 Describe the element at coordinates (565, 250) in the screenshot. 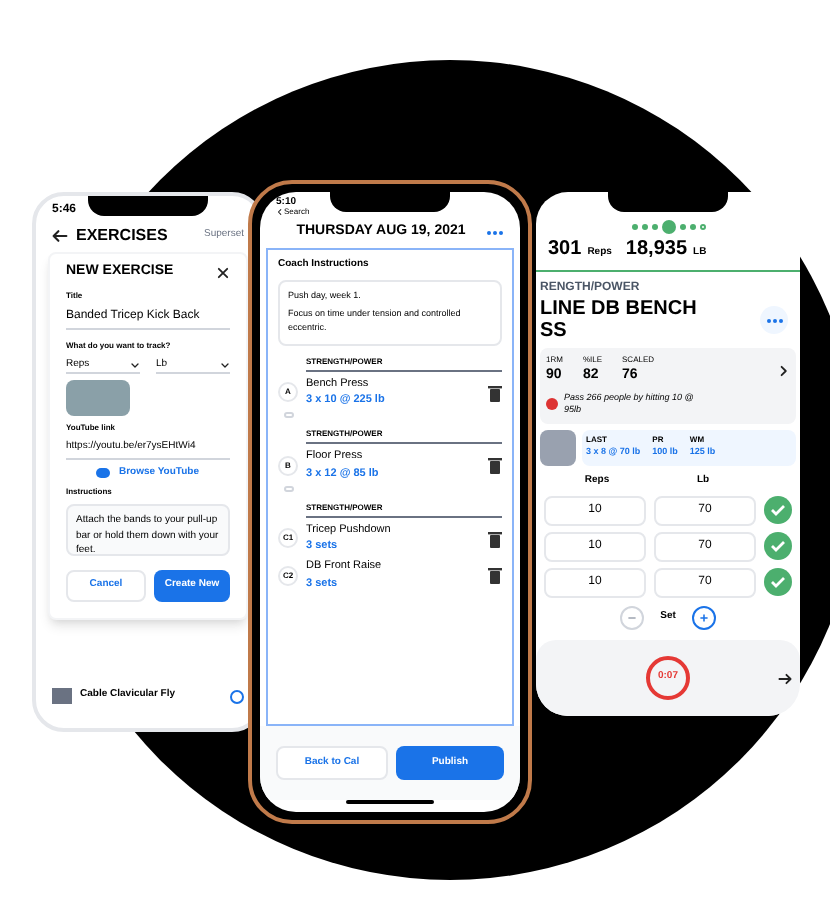

I see `reps-total: 301` at that location.